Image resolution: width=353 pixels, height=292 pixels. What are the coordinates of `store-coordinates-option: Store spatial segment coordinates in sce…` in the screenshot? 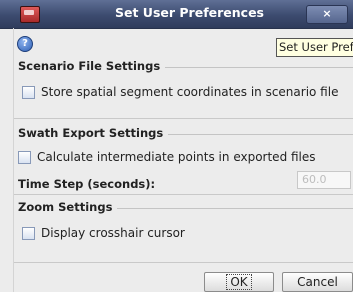 It's located at (180, 92).